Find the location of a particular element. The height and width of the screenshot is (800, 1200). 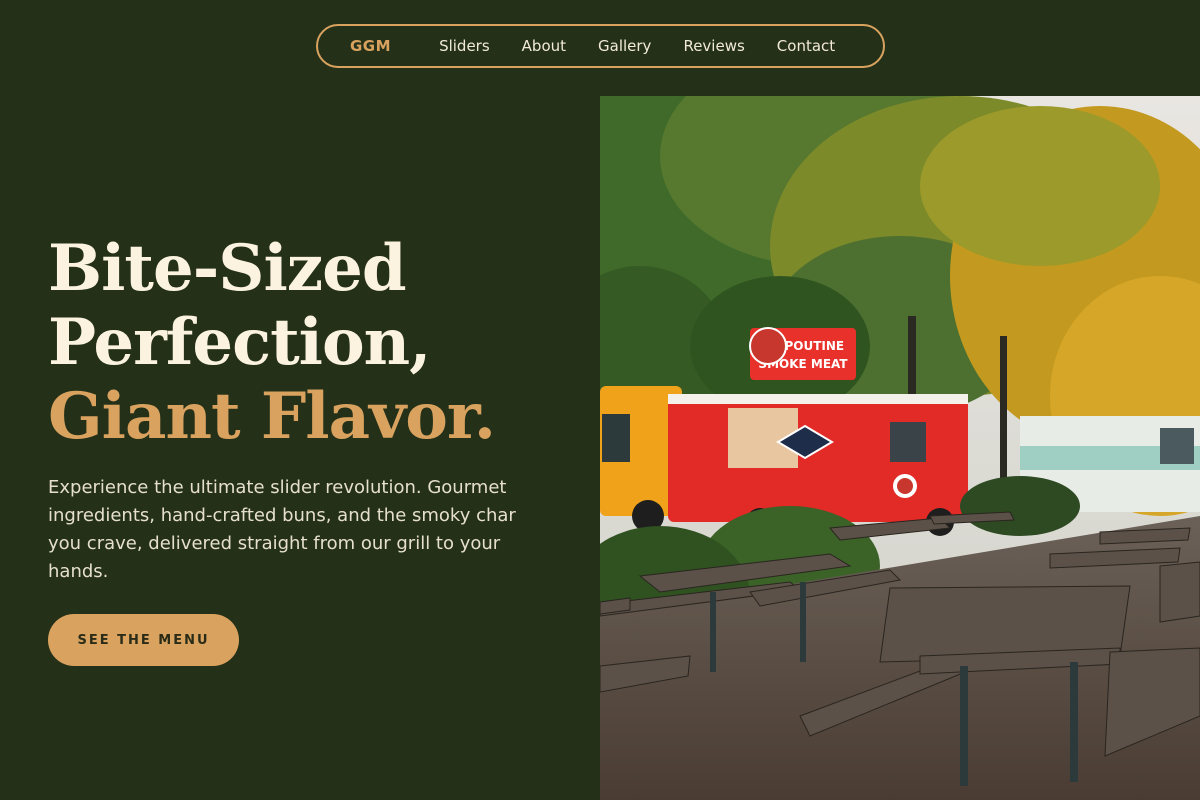

nav-link-contact: Contact is located at coordinates (806, 46).